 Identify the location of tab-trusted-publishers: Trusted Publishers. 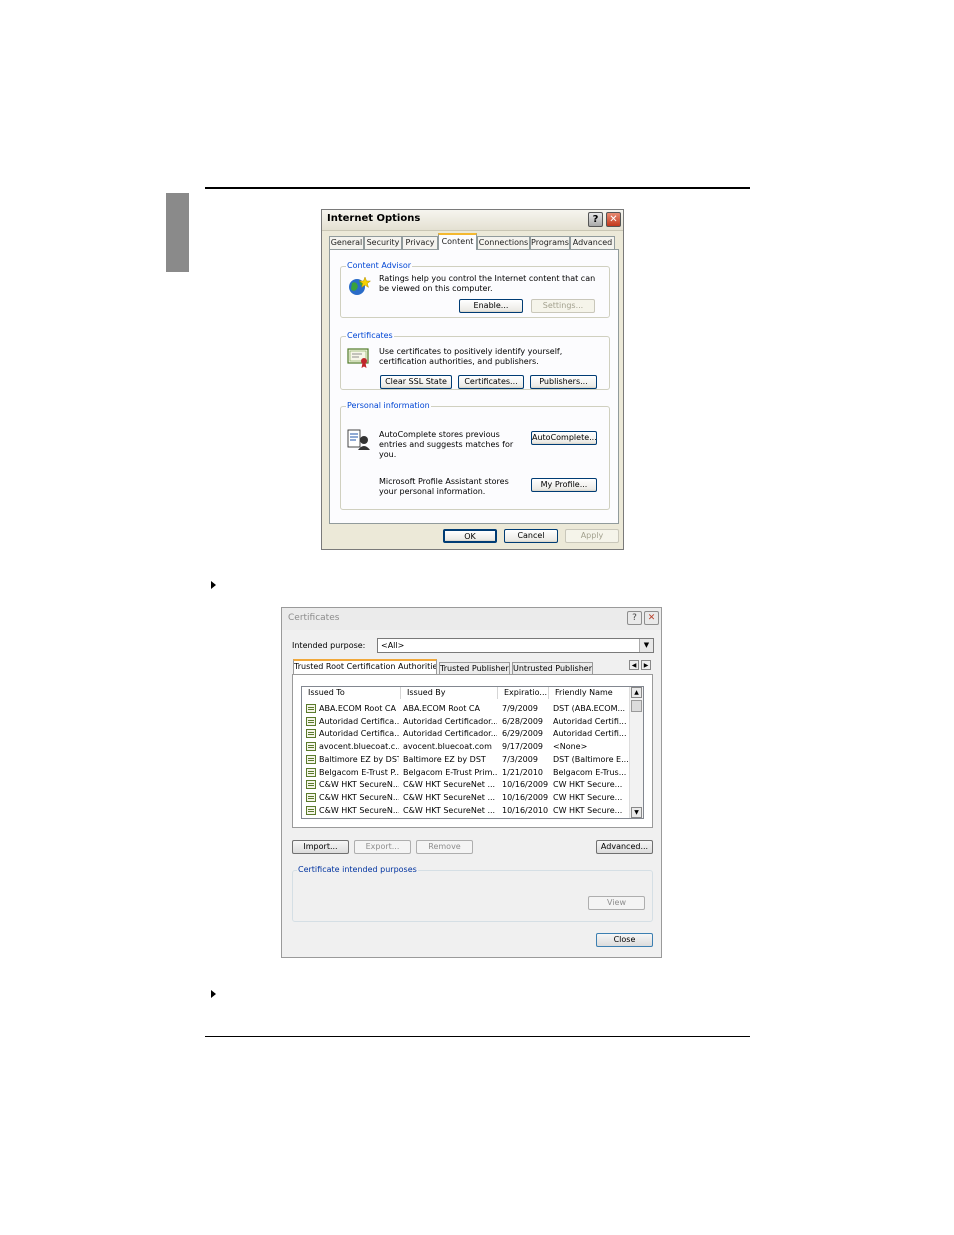
(474, 668).